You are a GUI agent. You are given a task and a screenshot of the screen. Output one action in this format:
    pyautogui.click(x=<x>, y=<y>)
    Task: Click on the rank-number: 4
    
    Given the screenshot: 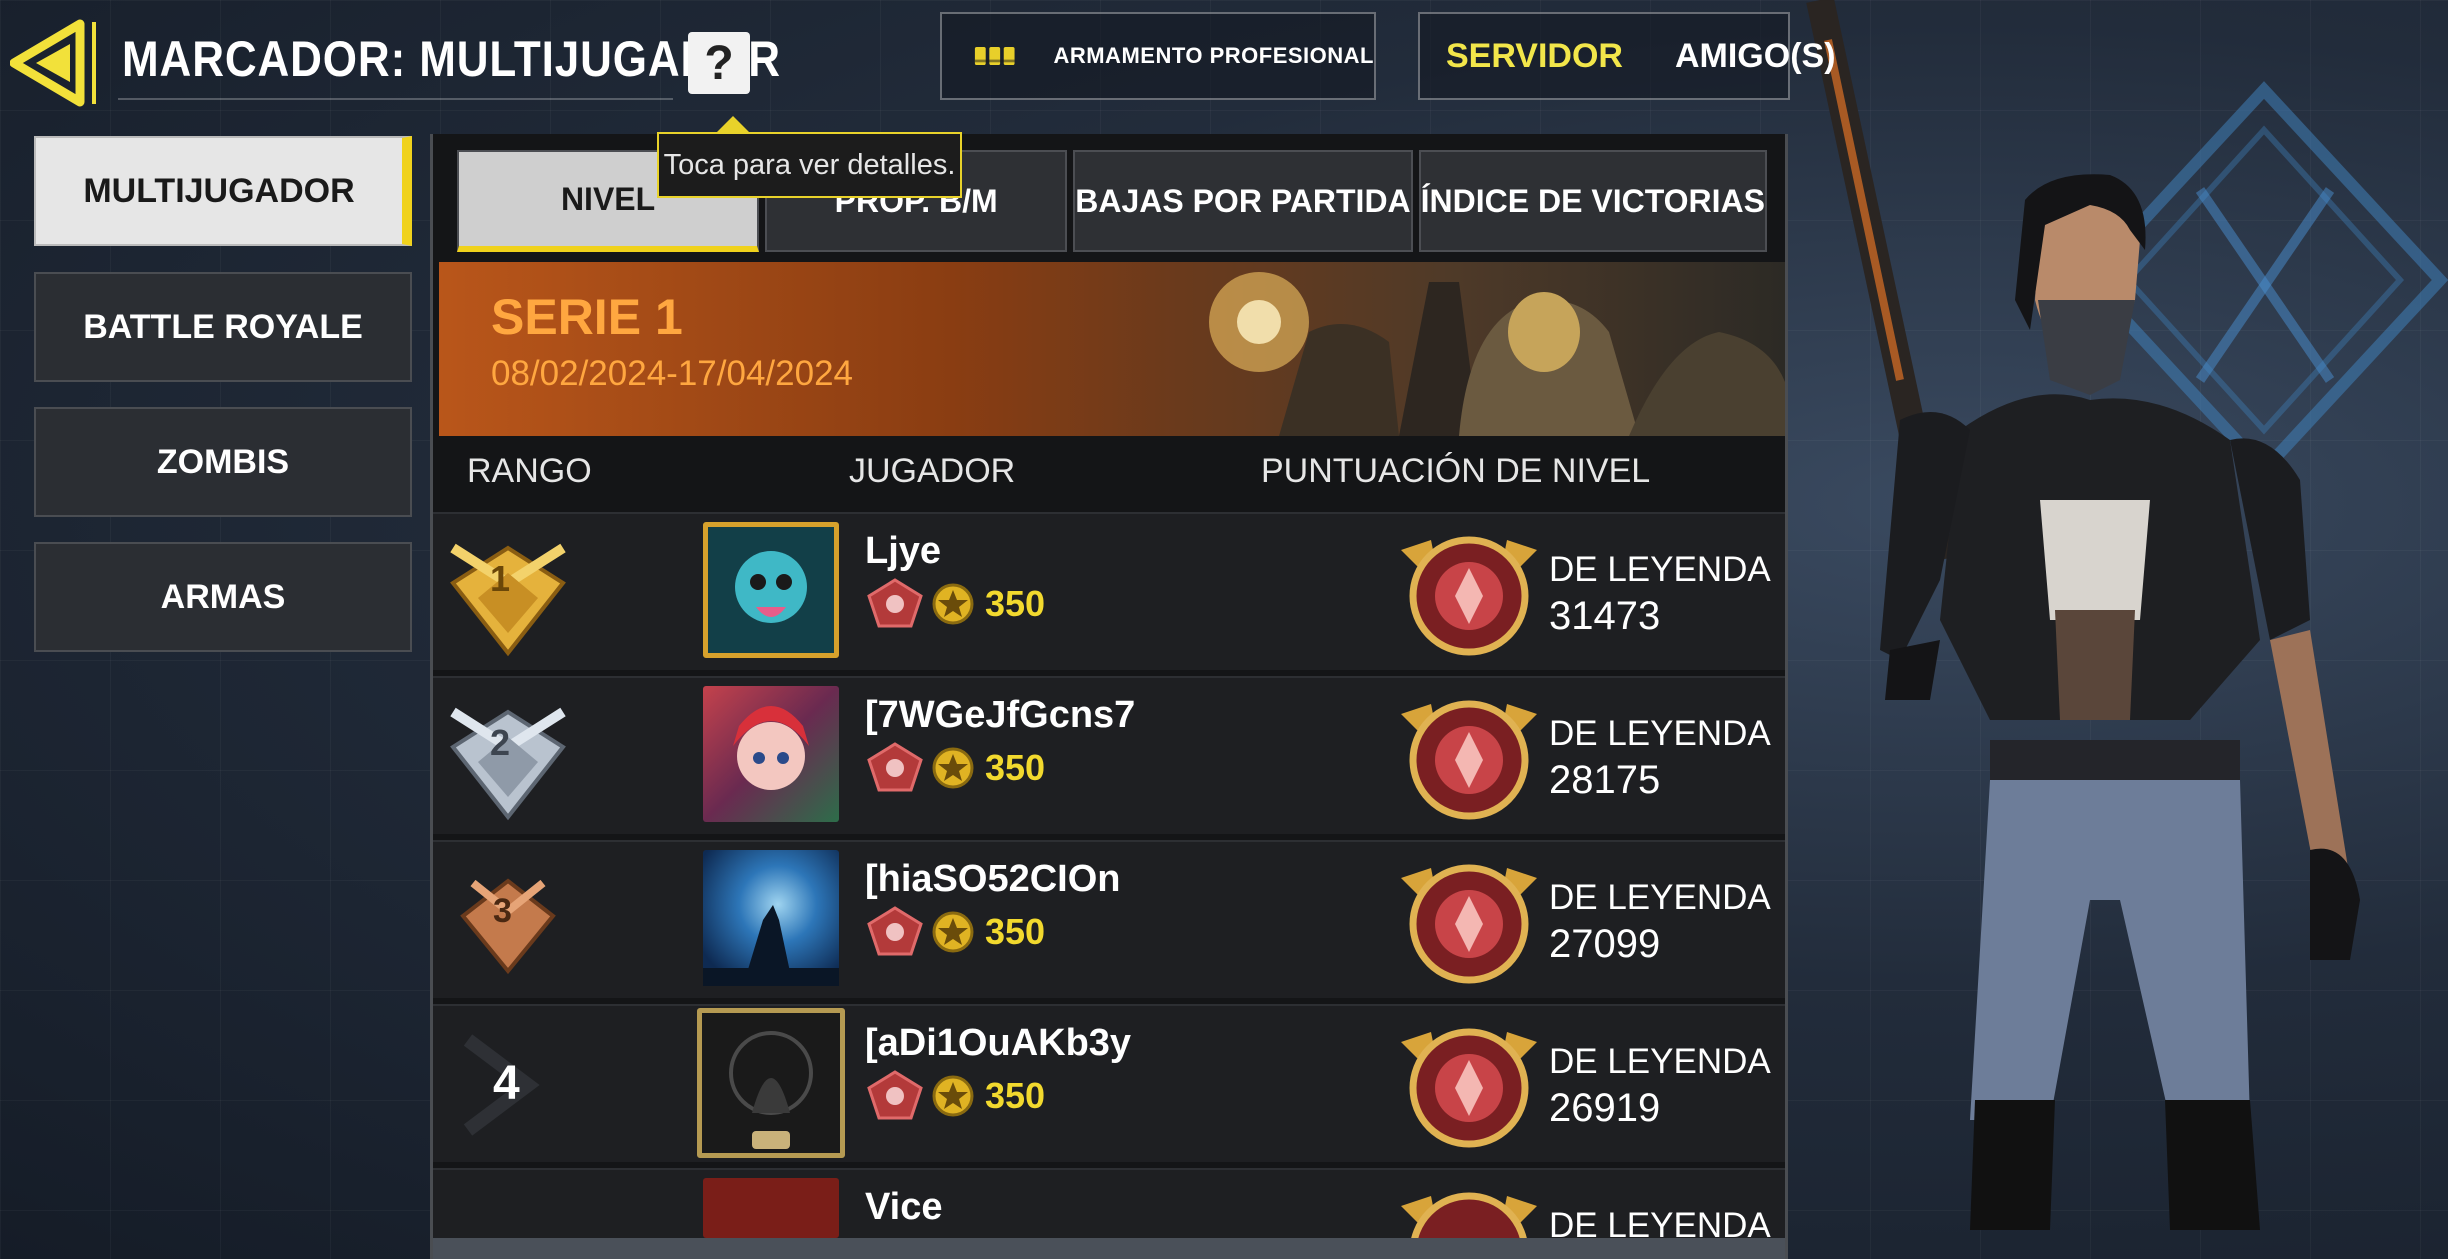 What is the action you would take?
    pyautogui.click(x=506, y=1083)
    